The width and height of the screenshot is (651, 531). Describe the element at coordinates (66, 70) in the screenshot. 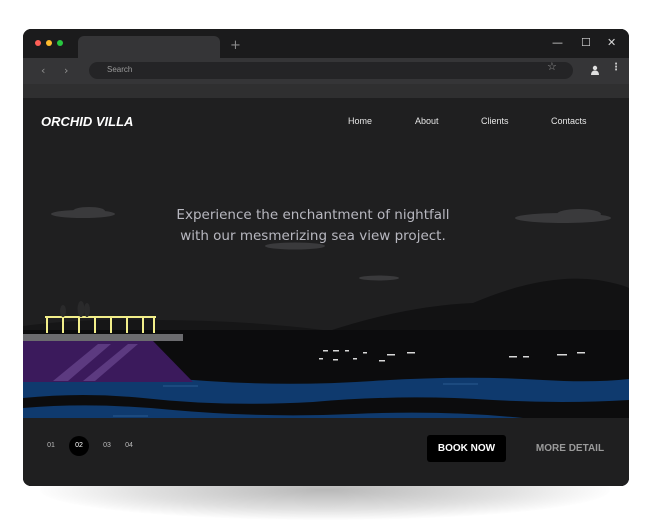

I see `forward-icon: ›` at that location.